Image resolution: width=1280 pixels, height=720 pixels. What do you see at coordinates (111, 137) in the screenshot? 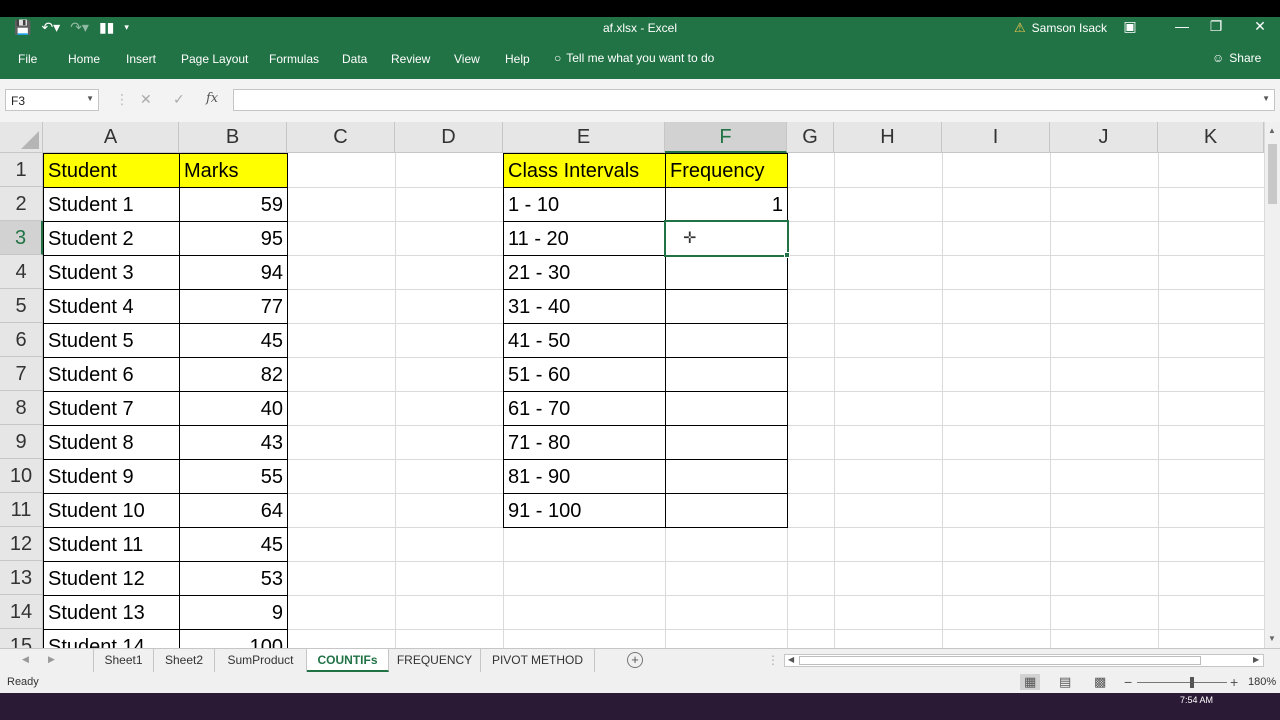
I see `column-header-a: A` at bounding box center [111, 137].